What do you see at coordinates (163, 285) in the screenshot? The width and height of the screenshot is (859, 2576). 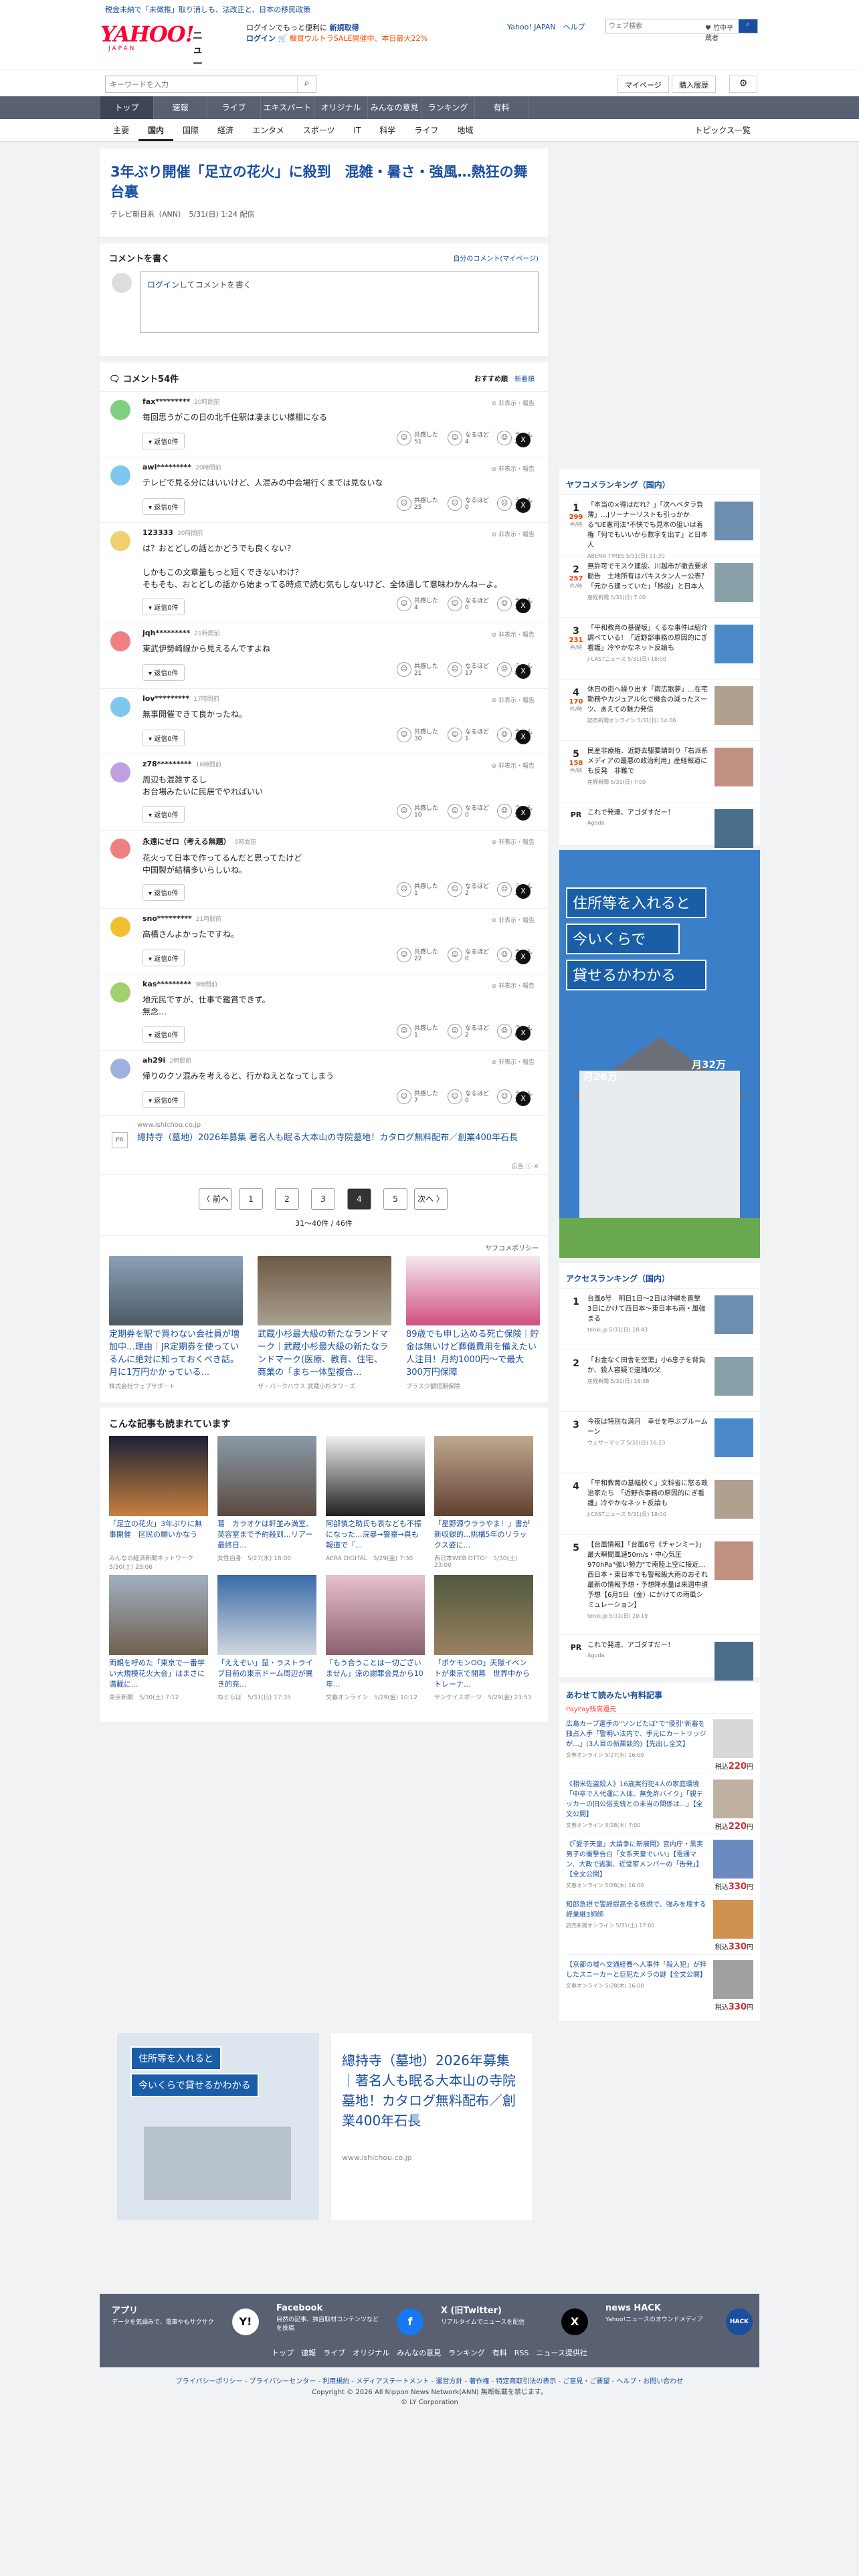 I see `login-link: ログイン` at bounding box center [163, 285].